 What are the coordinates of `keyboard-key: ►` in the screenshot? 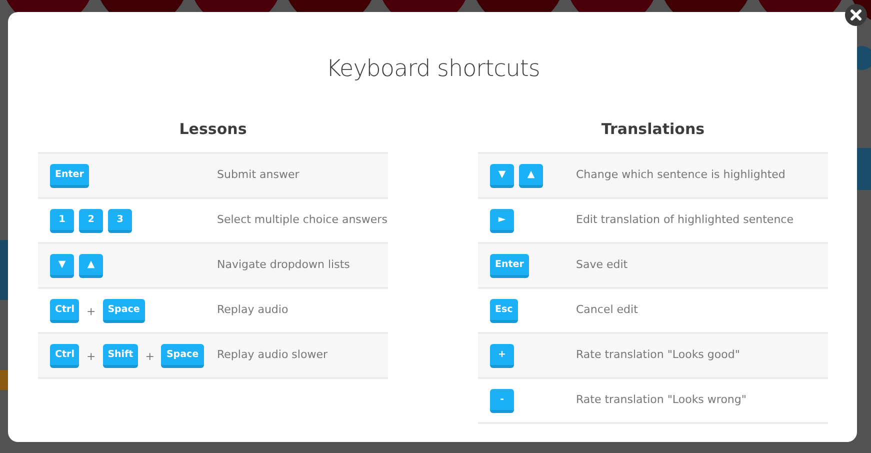 It's located at (502, 221).